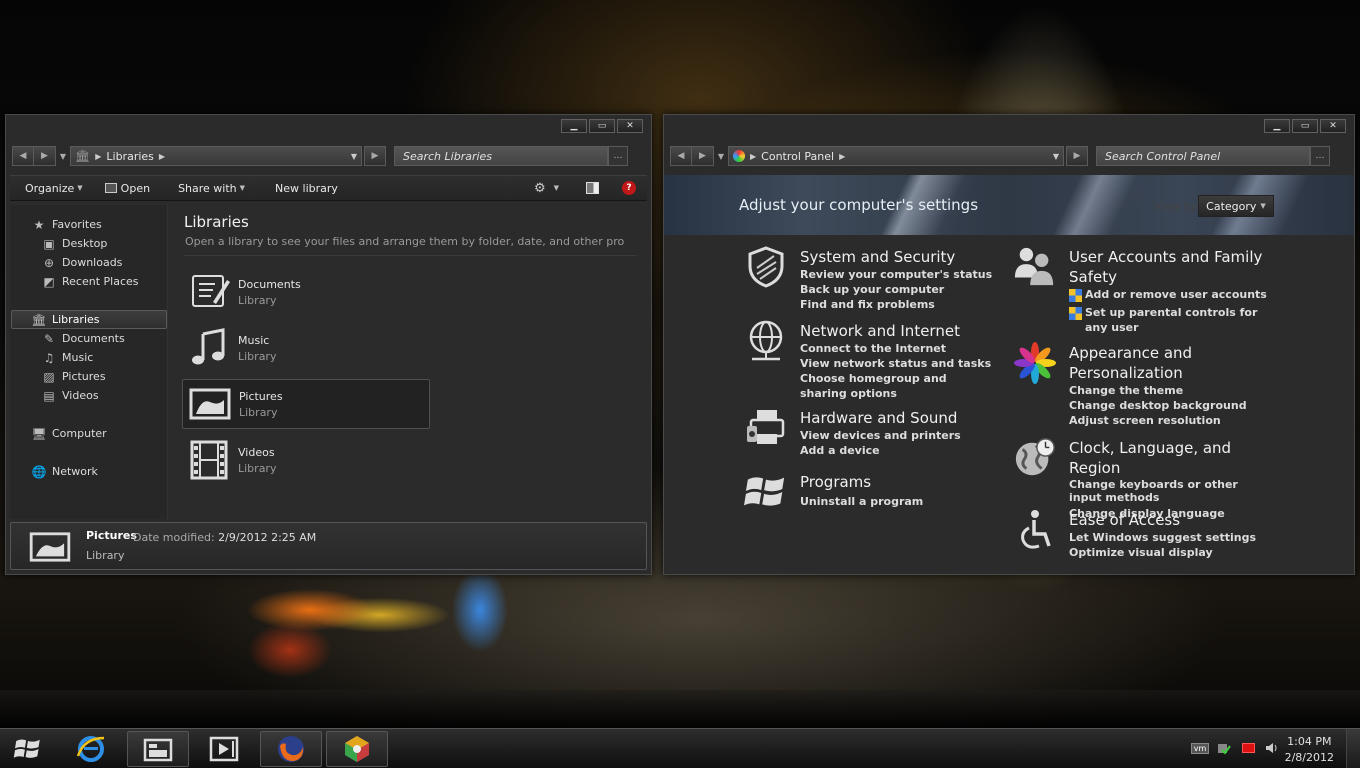 The height and width of the screenshot is (768, 1360). I want to click on link-back-up: Back up your computer, so click(920, 289).